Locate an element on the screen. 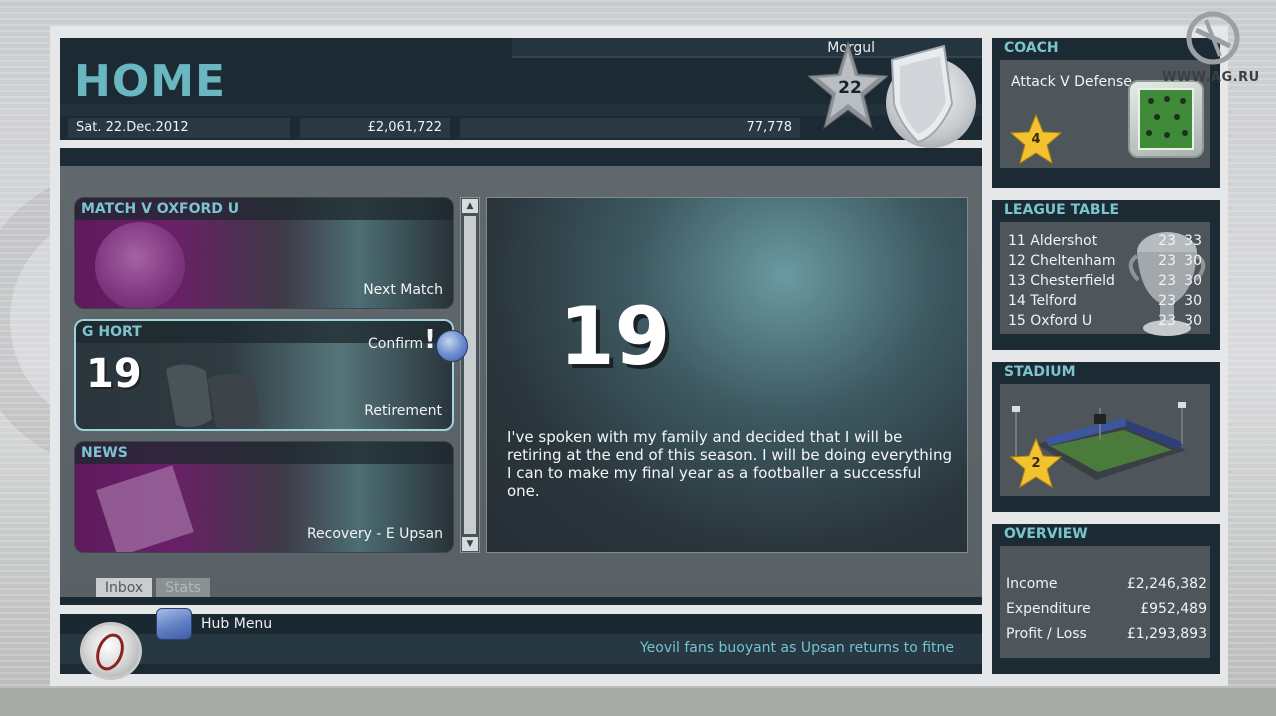 This screenshot has width=1276, height=716. tab-inbox: Inbox is located at coordinates (124, 588).